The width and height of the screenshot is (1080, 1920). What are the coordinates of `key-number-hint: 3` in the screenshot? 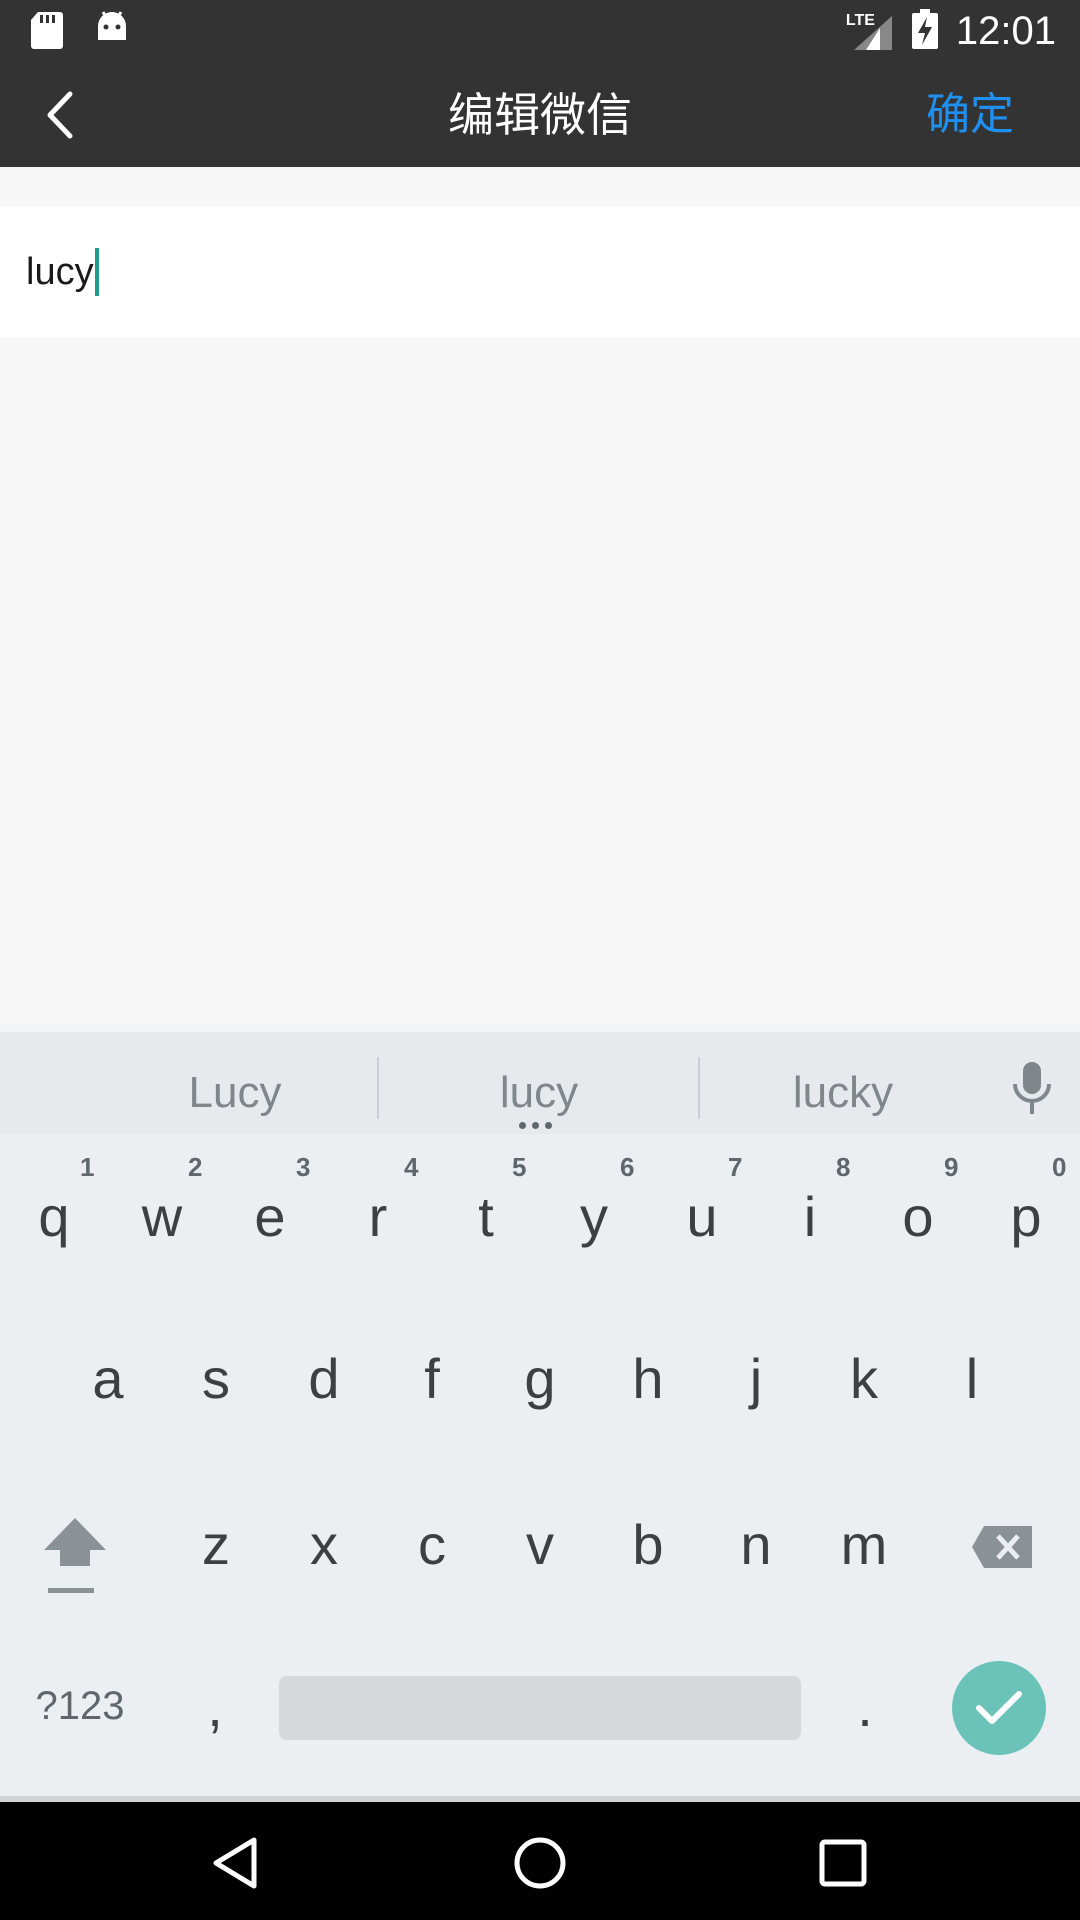 It's located at (303, 1167).